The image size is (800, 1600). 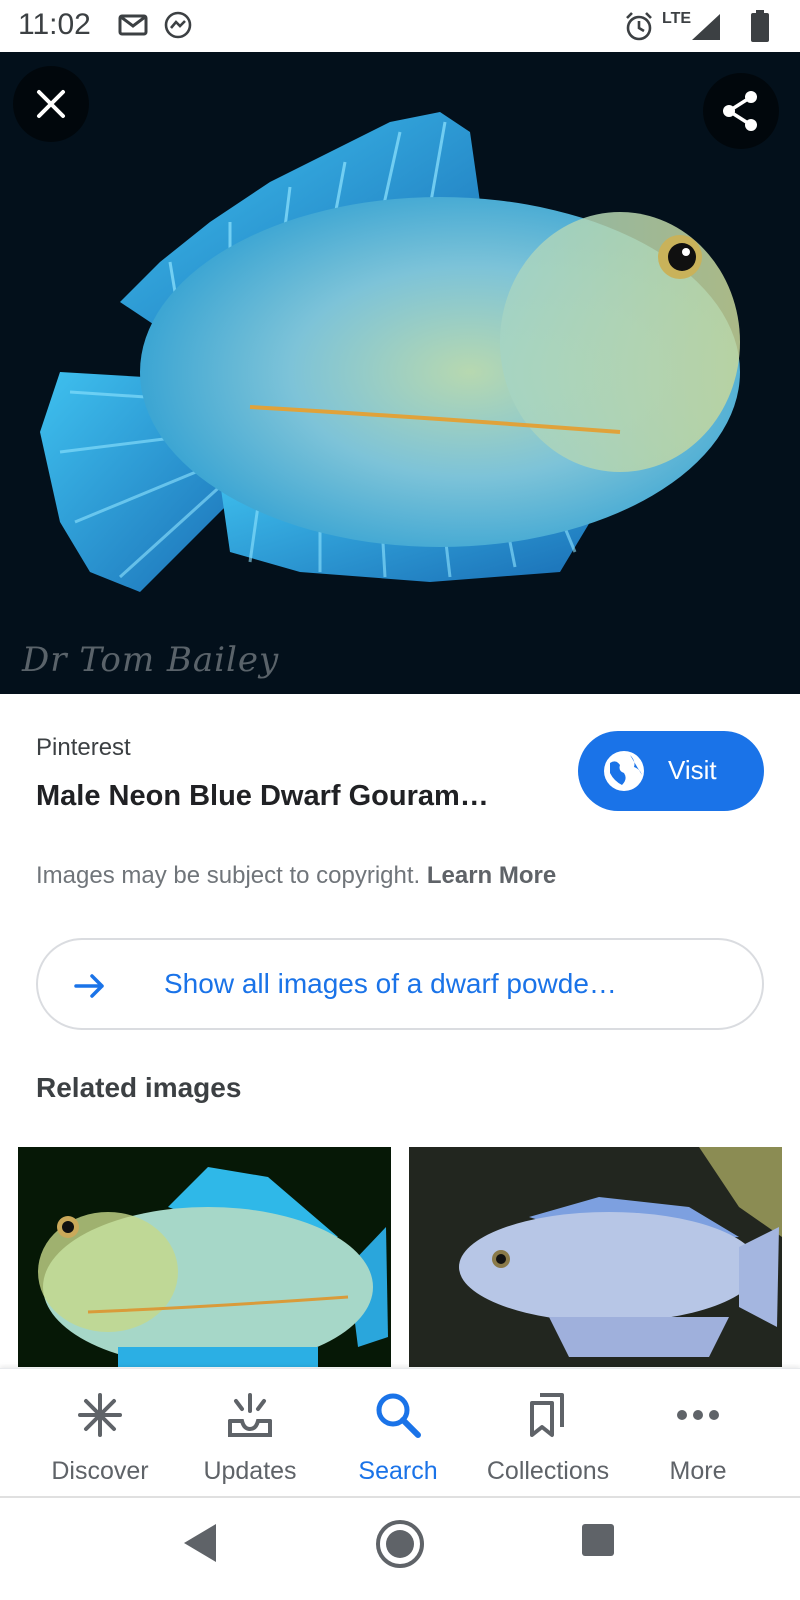 I want to click on nav-label: Discover, so click(x=100, y=1471).